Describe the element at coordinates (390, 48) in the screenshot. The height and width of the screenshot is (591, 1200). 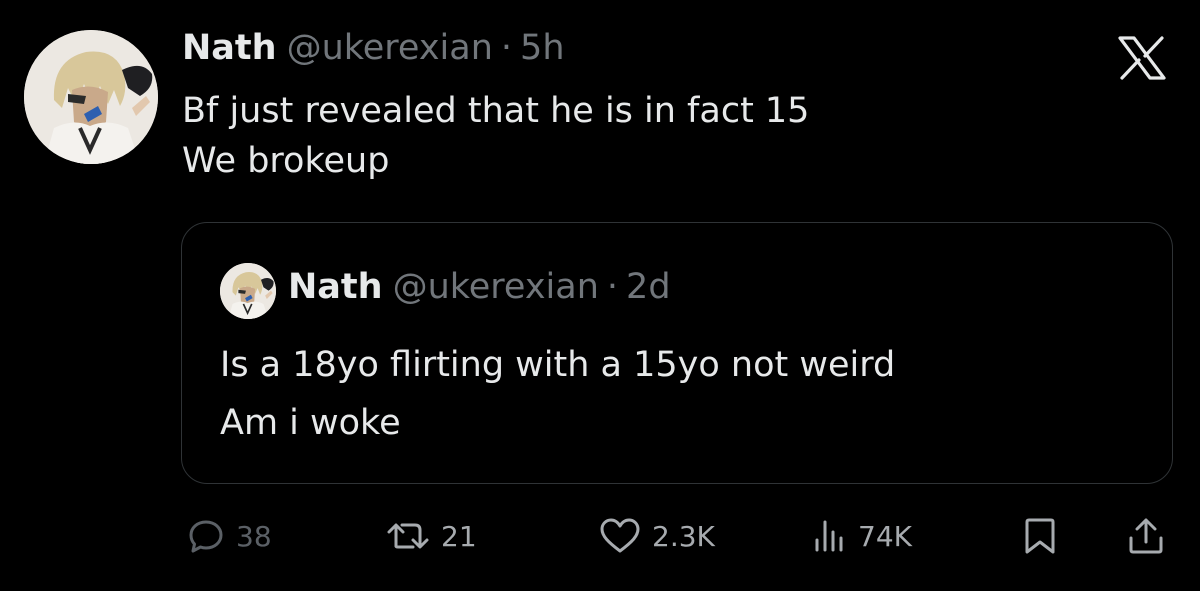
I see `author-handle: @ukerexian` at that location.